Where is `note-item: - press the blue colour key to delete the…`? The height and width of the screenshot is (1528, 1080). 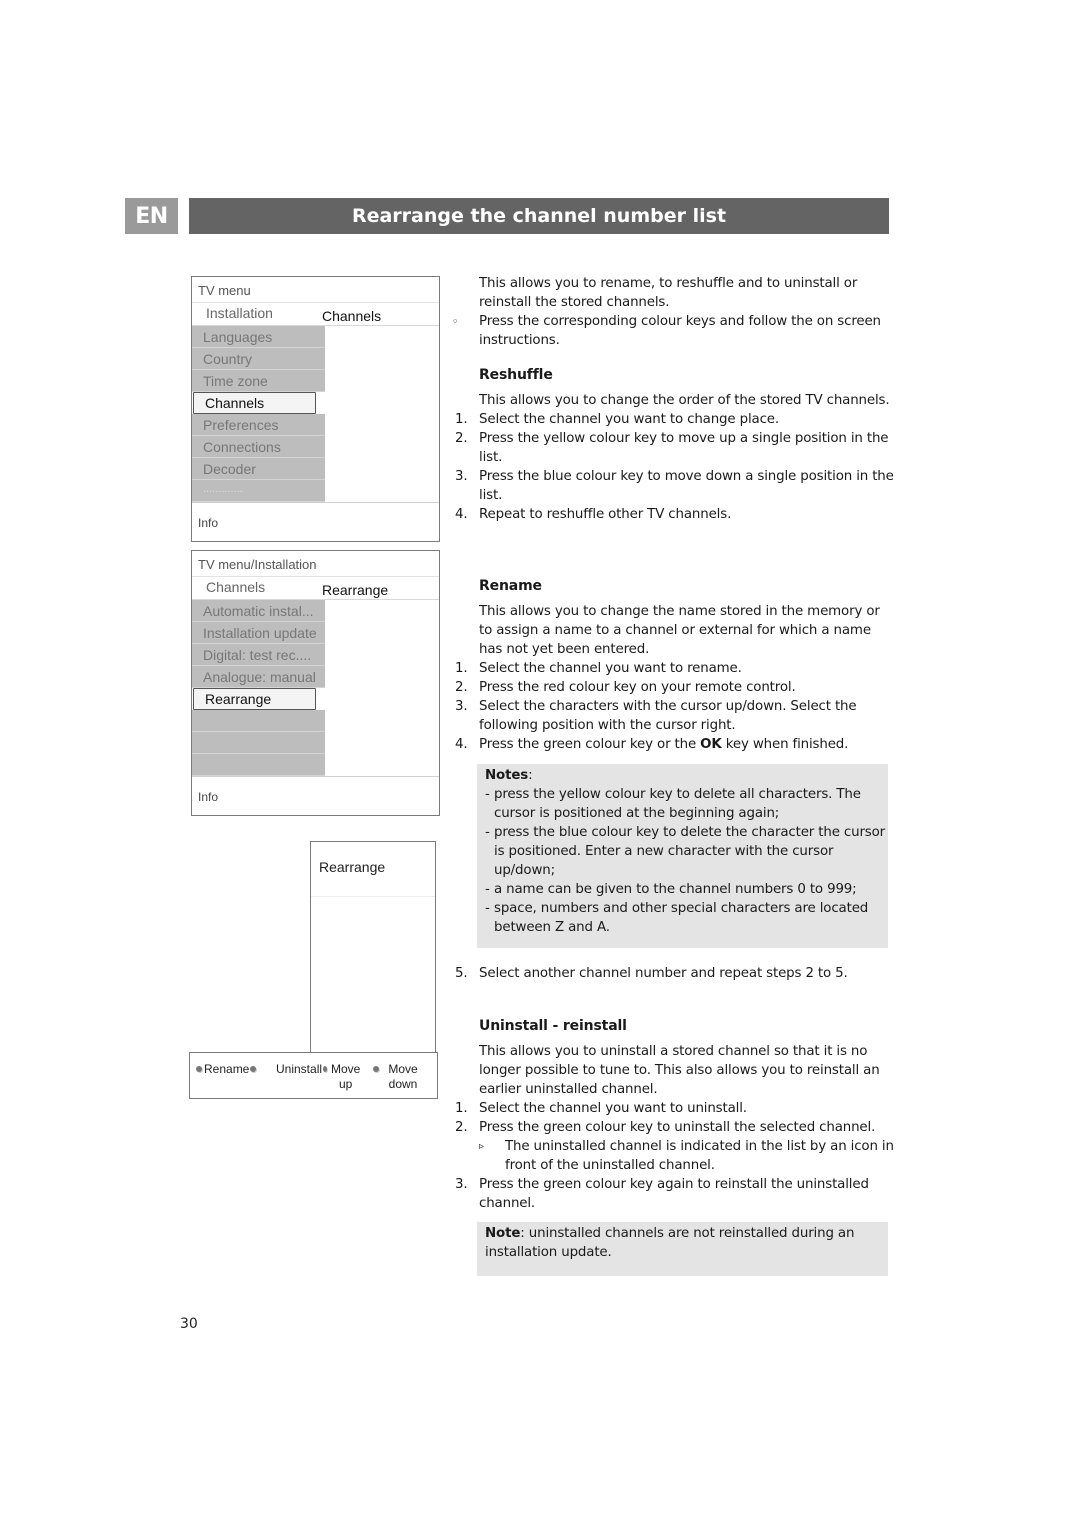
note-item: - press the blue colour key to delete the… is located at coordinates (685, 851).